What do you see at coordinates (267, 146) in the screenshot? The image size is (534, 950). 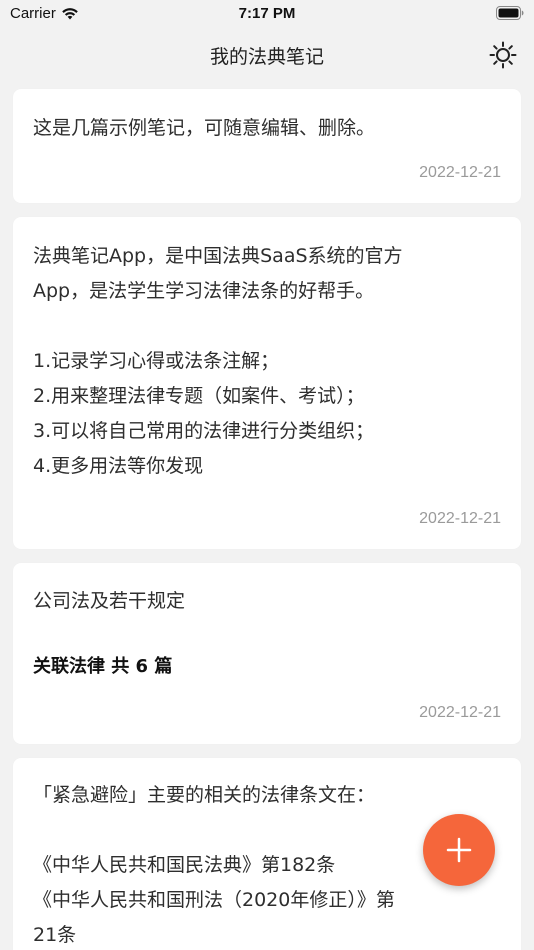 I see `note-card: 这是几篇示例笔记，可随意编辑、删除。 2022-12-21` at bounding box center [267, 146].